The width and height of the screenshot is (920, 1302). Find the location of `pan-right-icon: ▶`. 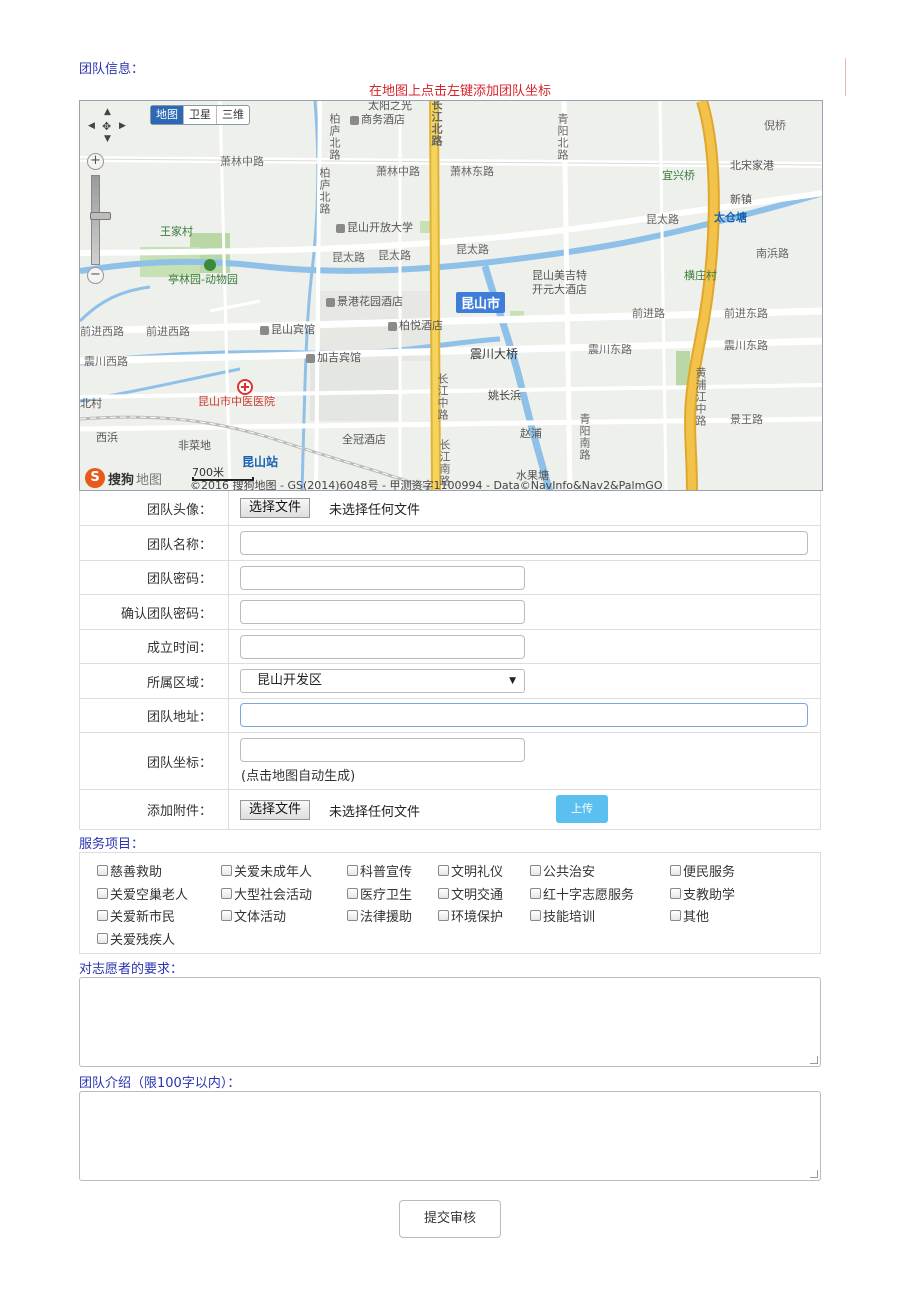

pan-right-icon: ▶ is located at coordinates (122, 126).